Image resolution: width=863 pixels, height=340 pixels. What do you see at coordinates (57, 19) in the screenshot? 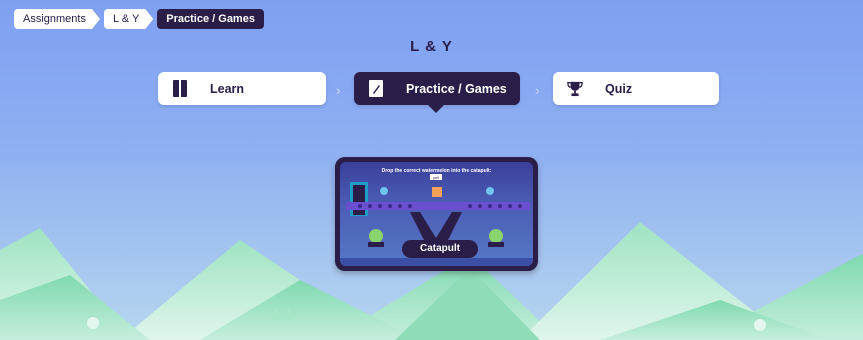
I see `breadcrumb-assignments: Assignments` at bounding box center [57, 19].